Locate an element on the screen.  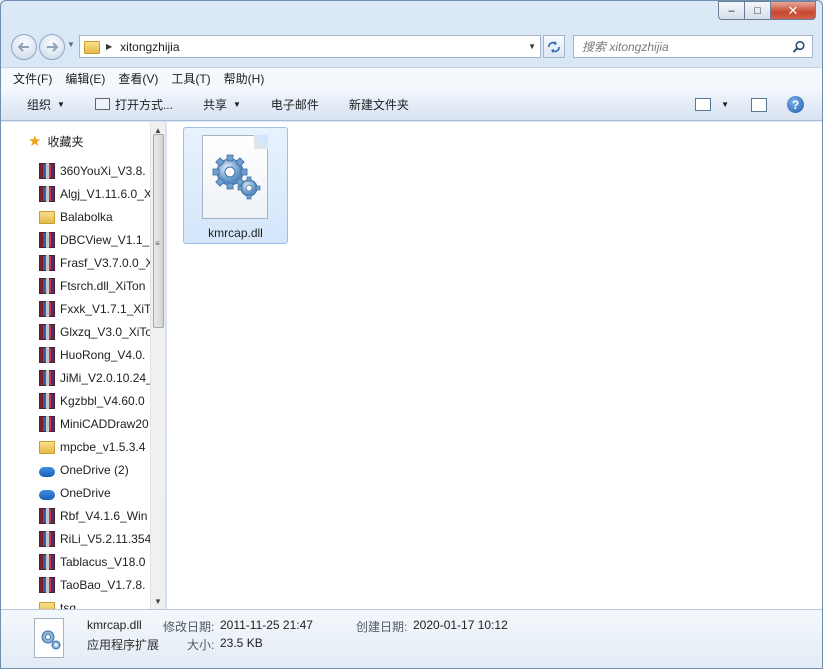
view-options-chevron-icon: ▼ is located at coordinates (725, 104).